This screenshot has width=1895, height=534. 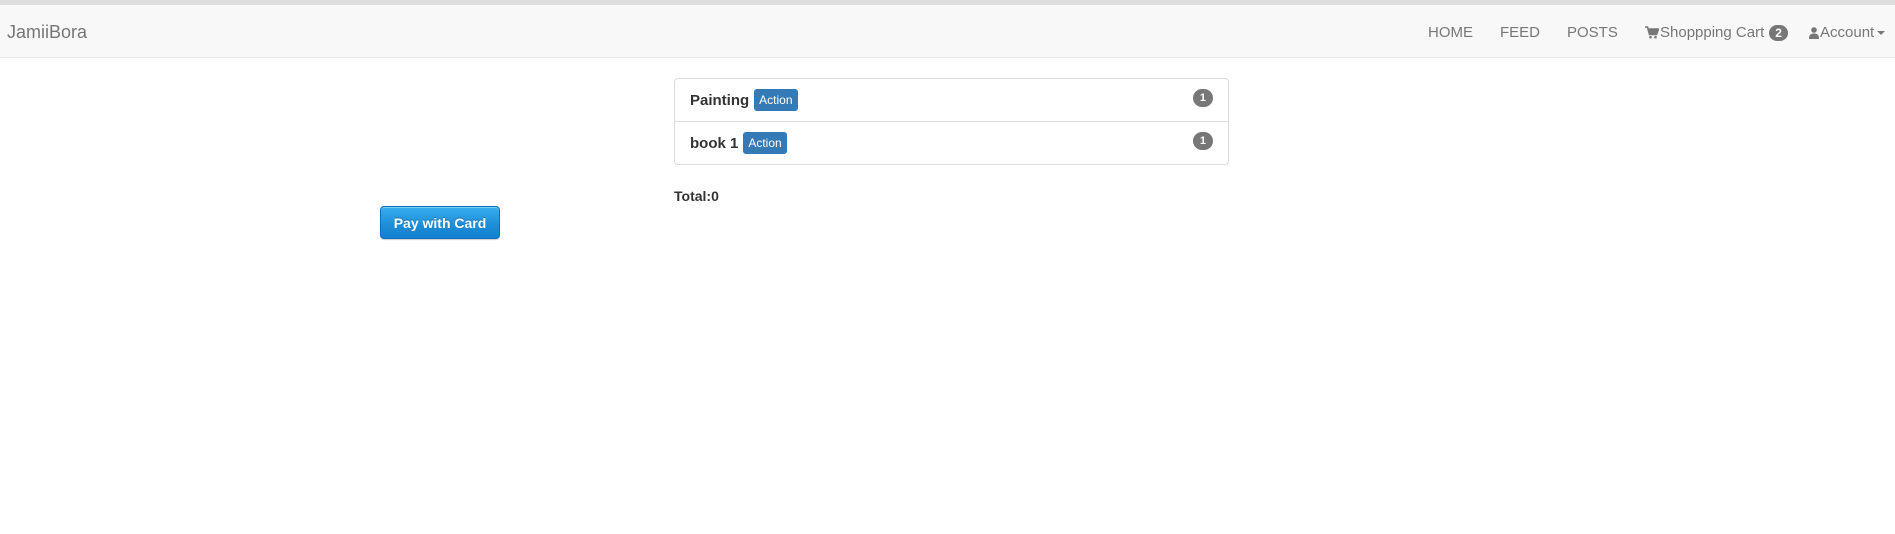 I want to click on cart-total: Total:0, so click(x=696, y=196).